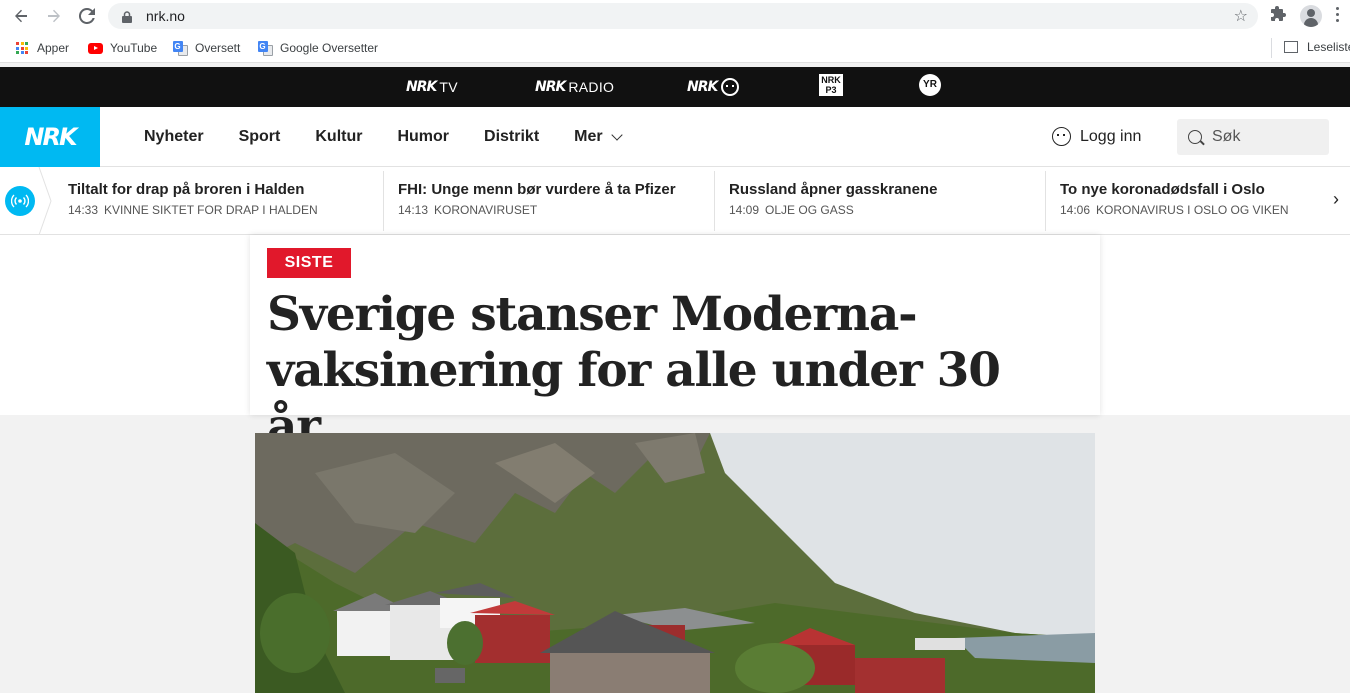  Describe the element at coordinates (1338, 16) in the screenshot. I see `browser-menu-icon` at that location.